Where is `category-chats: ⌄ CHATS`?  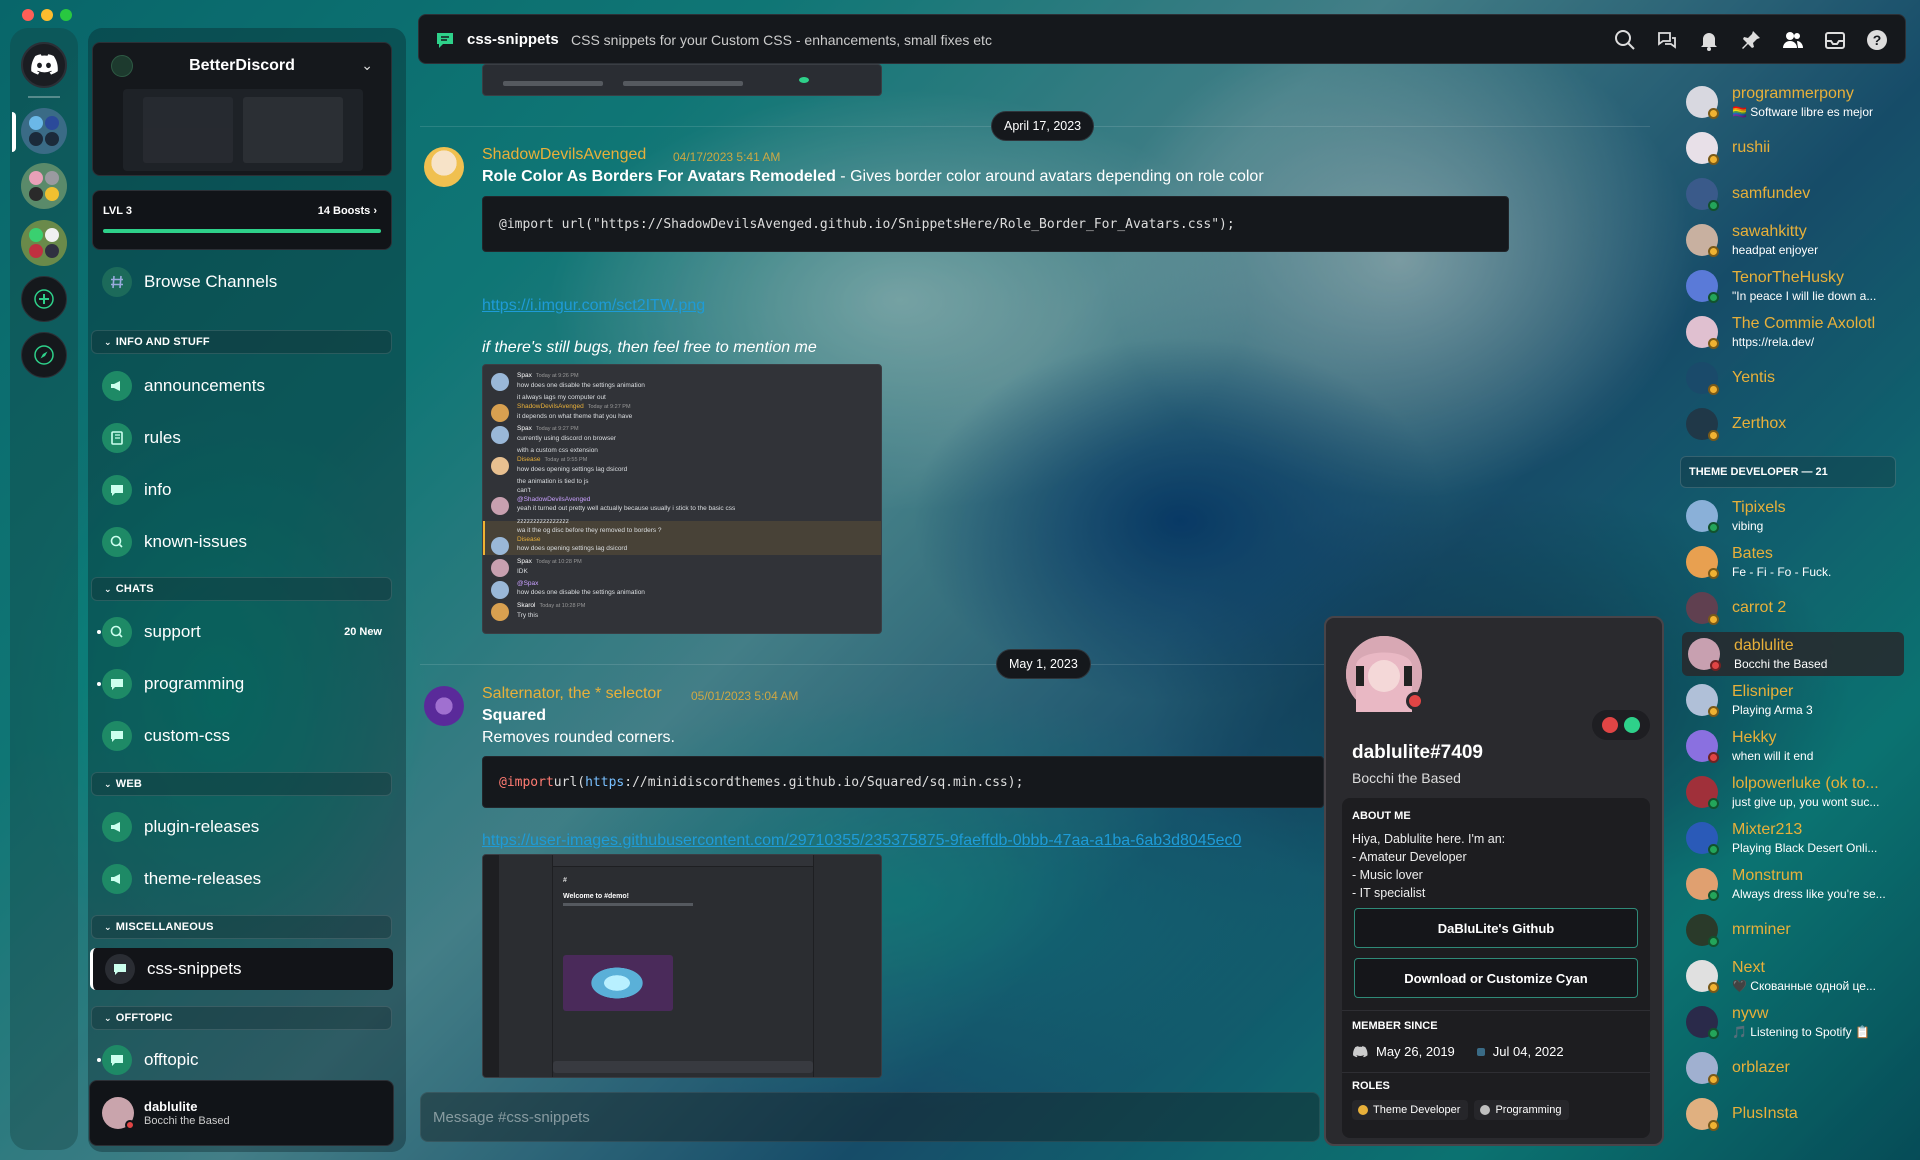 category-chats: ⌄ CHATS is located at coordinates (241, 589).